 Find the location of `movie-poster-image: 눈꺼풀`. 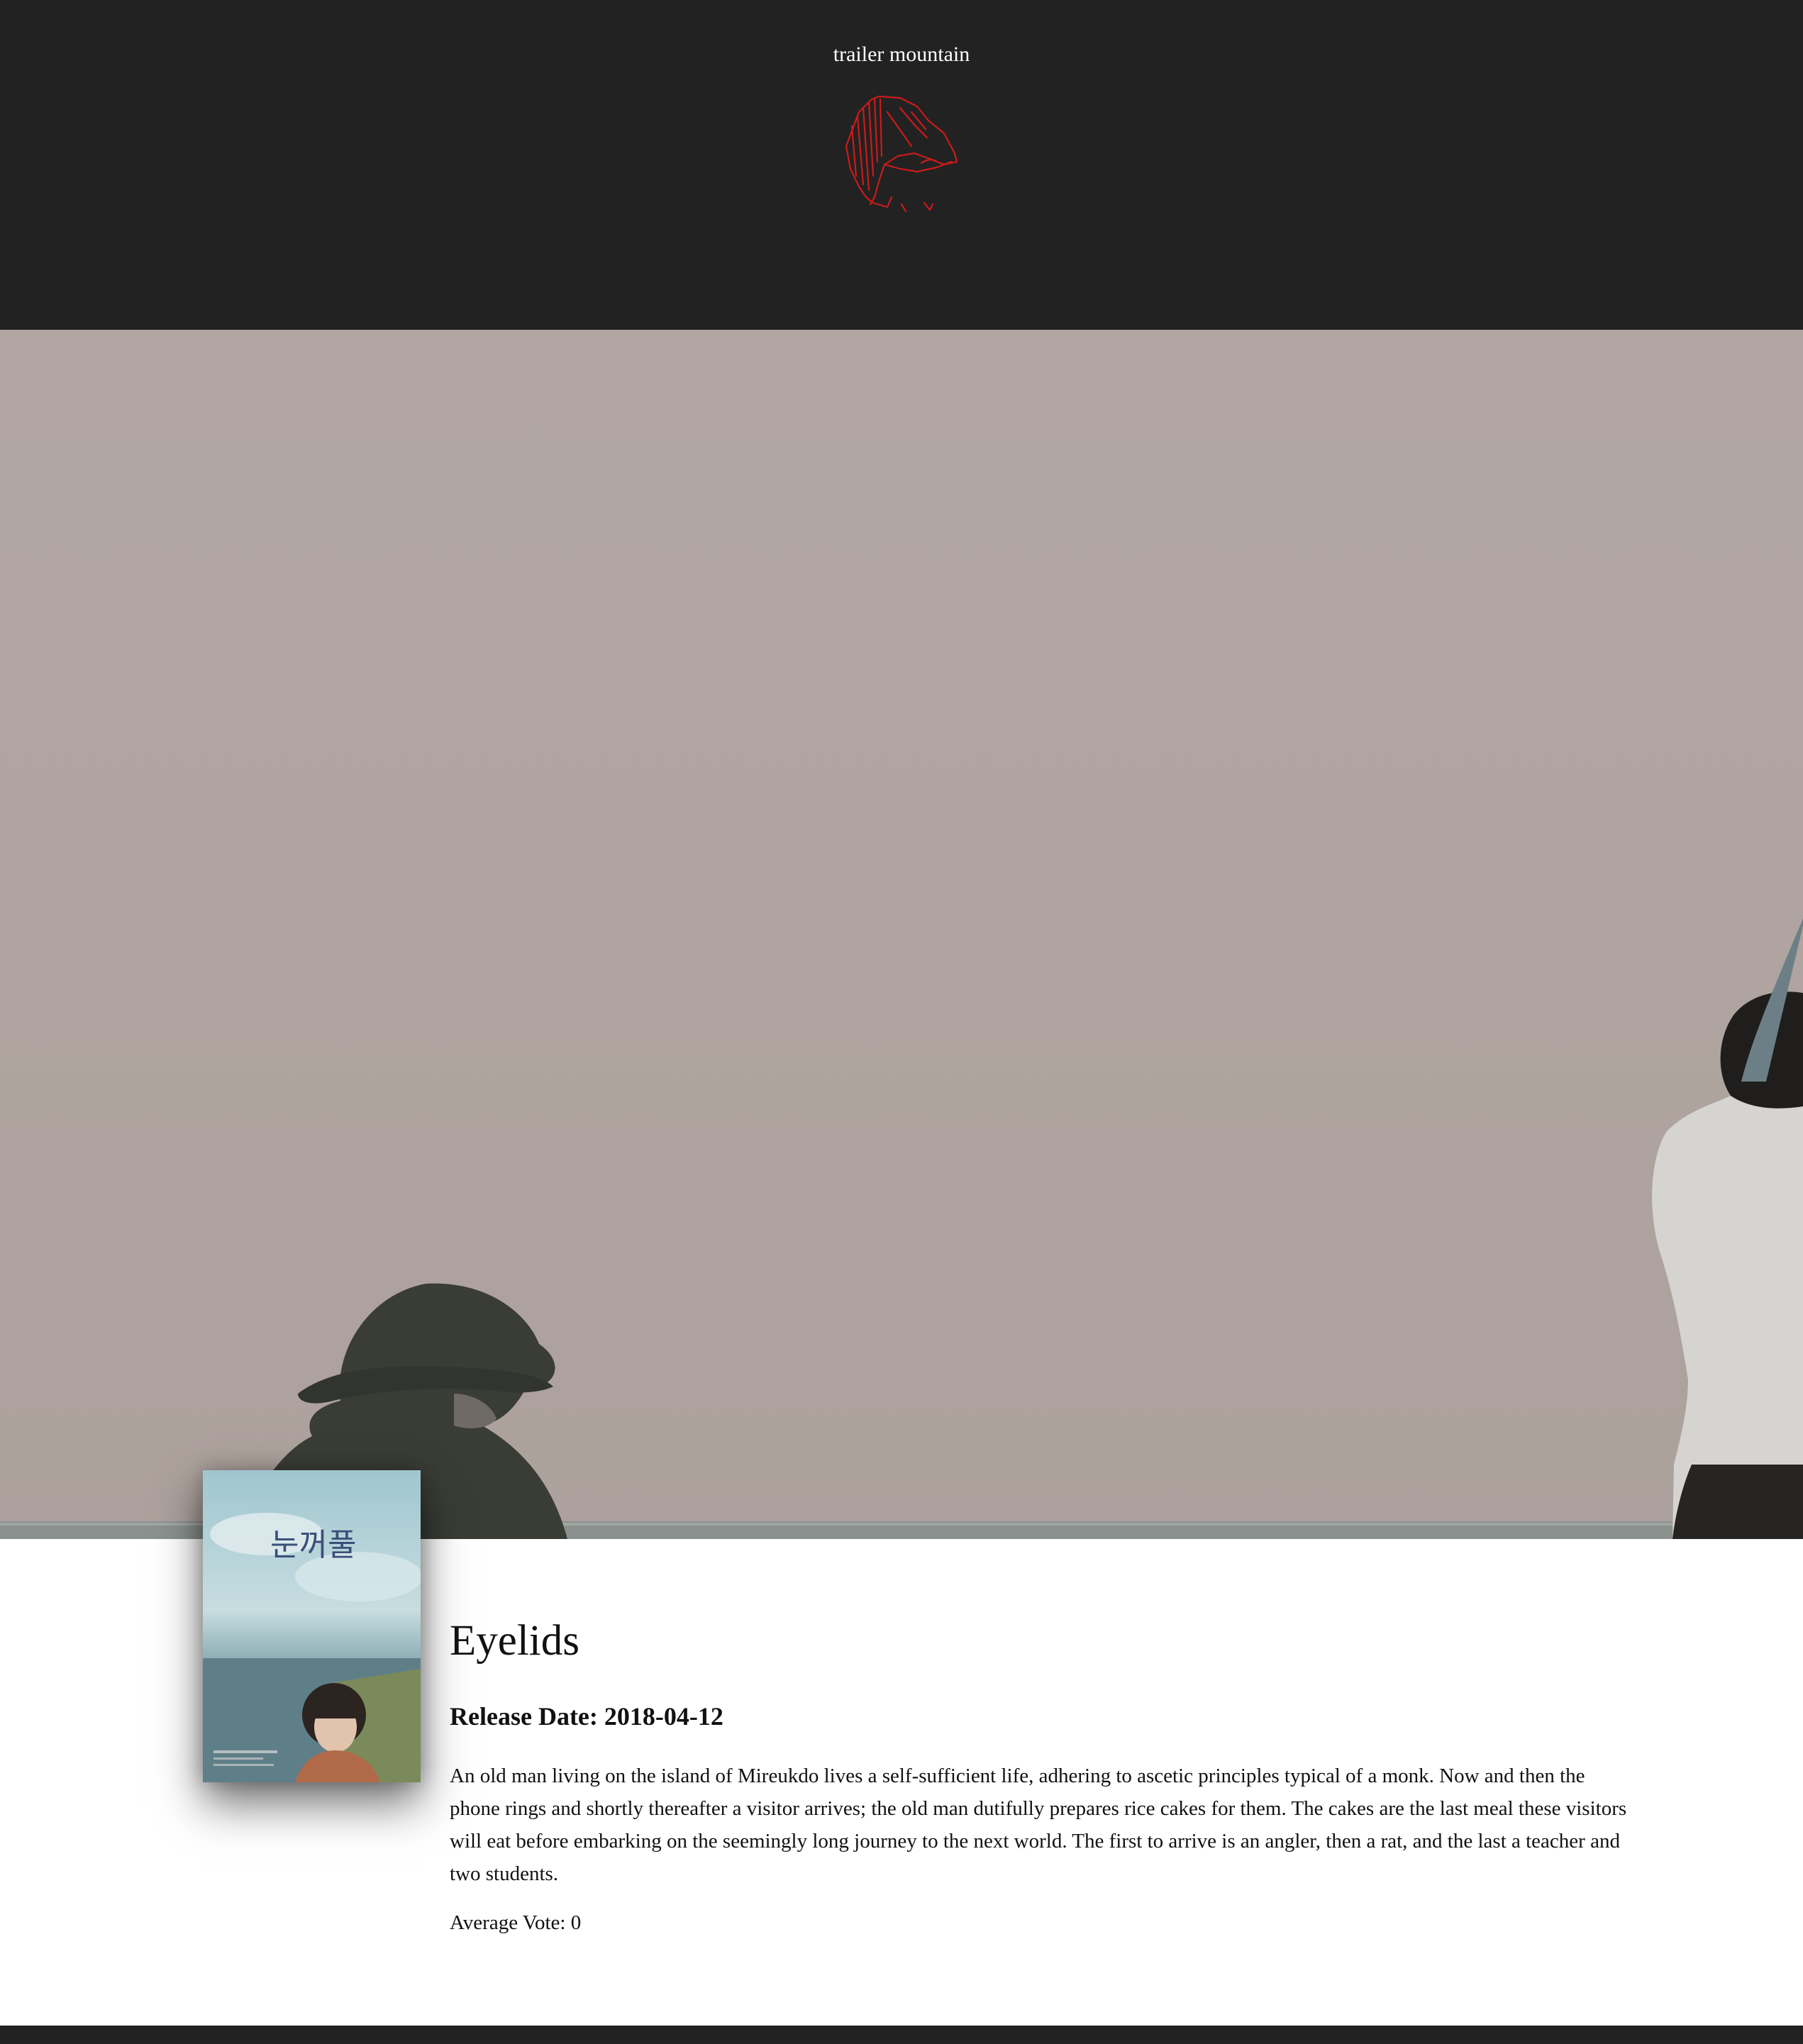

movie-poster-image: 눈꺼풀 is located at coordinates (312, 1626).